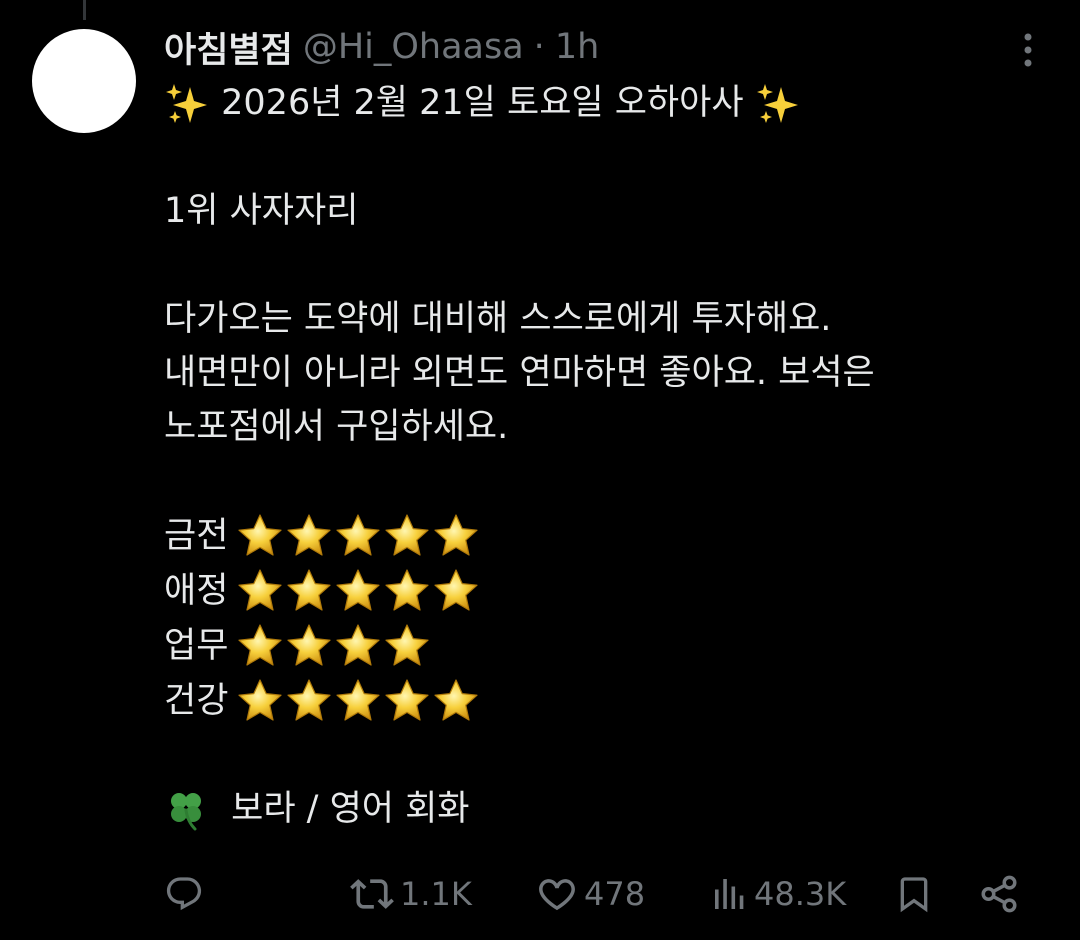  I want to click on view-count: 48.3K, so click(800, 894).